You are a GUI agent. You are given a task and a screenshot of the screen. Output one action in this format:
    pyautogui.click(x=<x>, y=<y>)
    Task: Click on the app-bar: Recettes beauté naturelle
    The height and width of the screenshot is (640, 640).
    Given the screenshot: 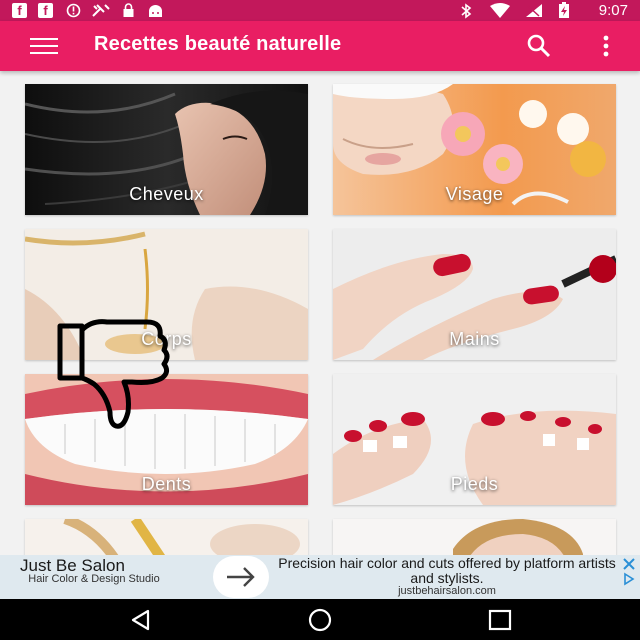 What is the action you would take?
    pyautogui.click(x=320, y=46)
    